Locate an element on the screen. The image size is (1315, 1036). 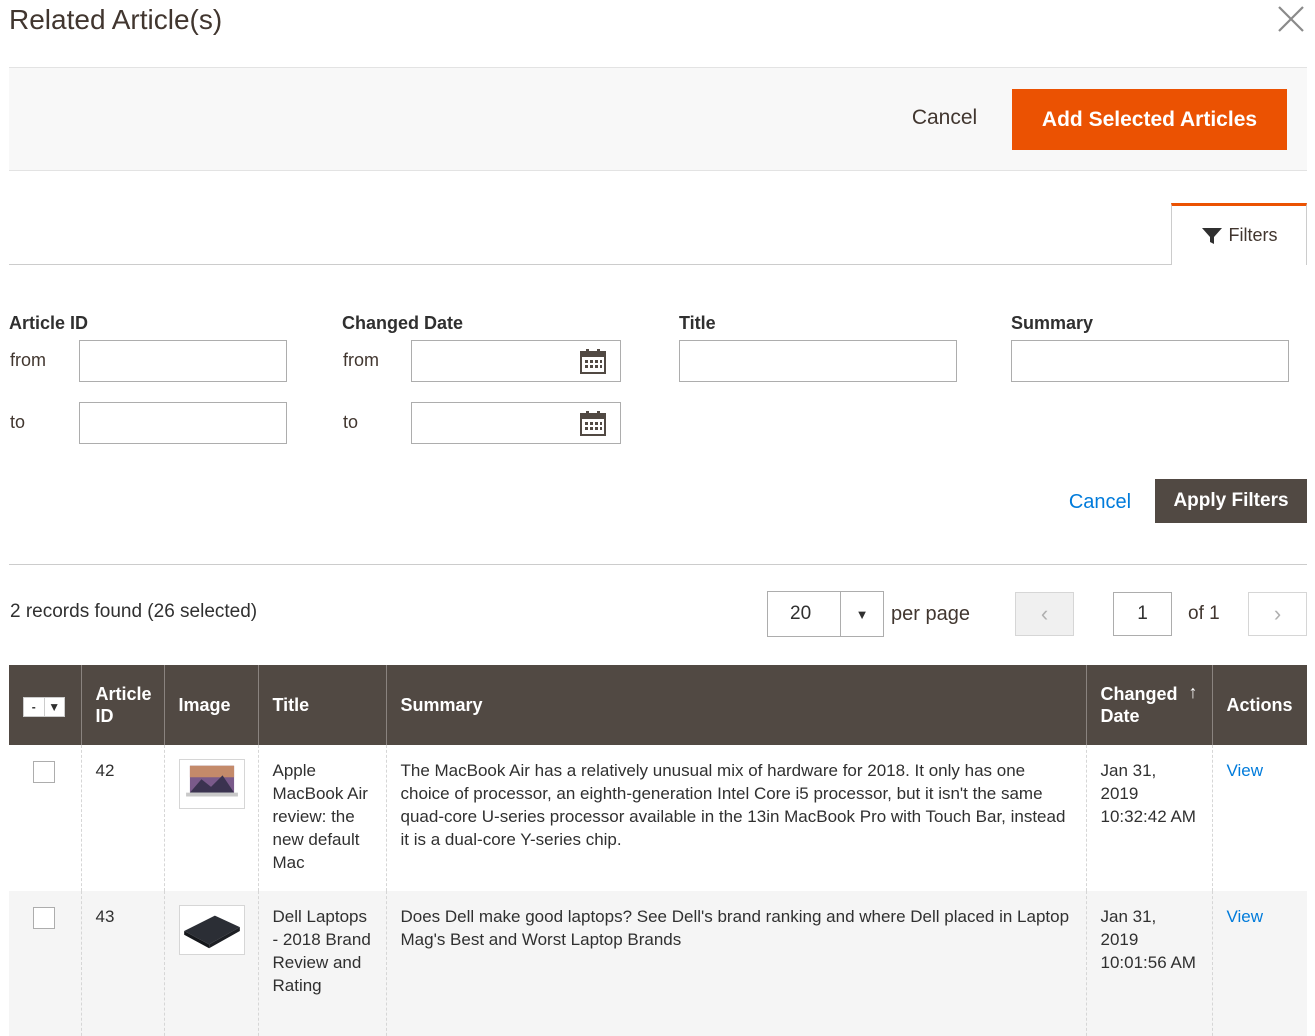
sort-arrow-icon: ↑ is located at coordinates (1193, 692).